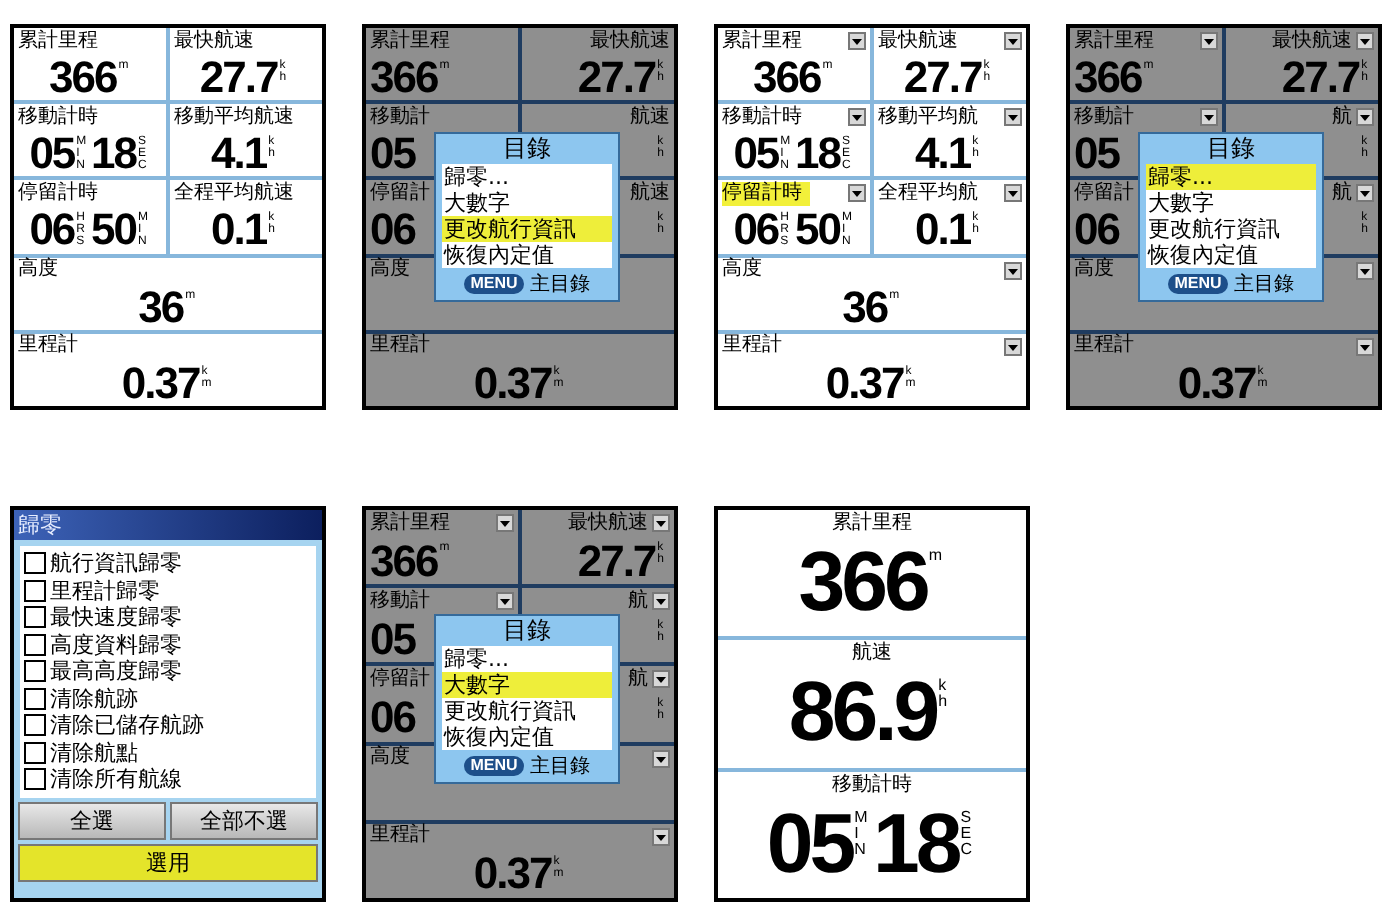 The height and width of the screenshot is (902, 1390). What do you see at coordinates (127, 725) in the screenshot?
I see `option-label: 清除已儲存航跡` at bounding box center [127, 725].